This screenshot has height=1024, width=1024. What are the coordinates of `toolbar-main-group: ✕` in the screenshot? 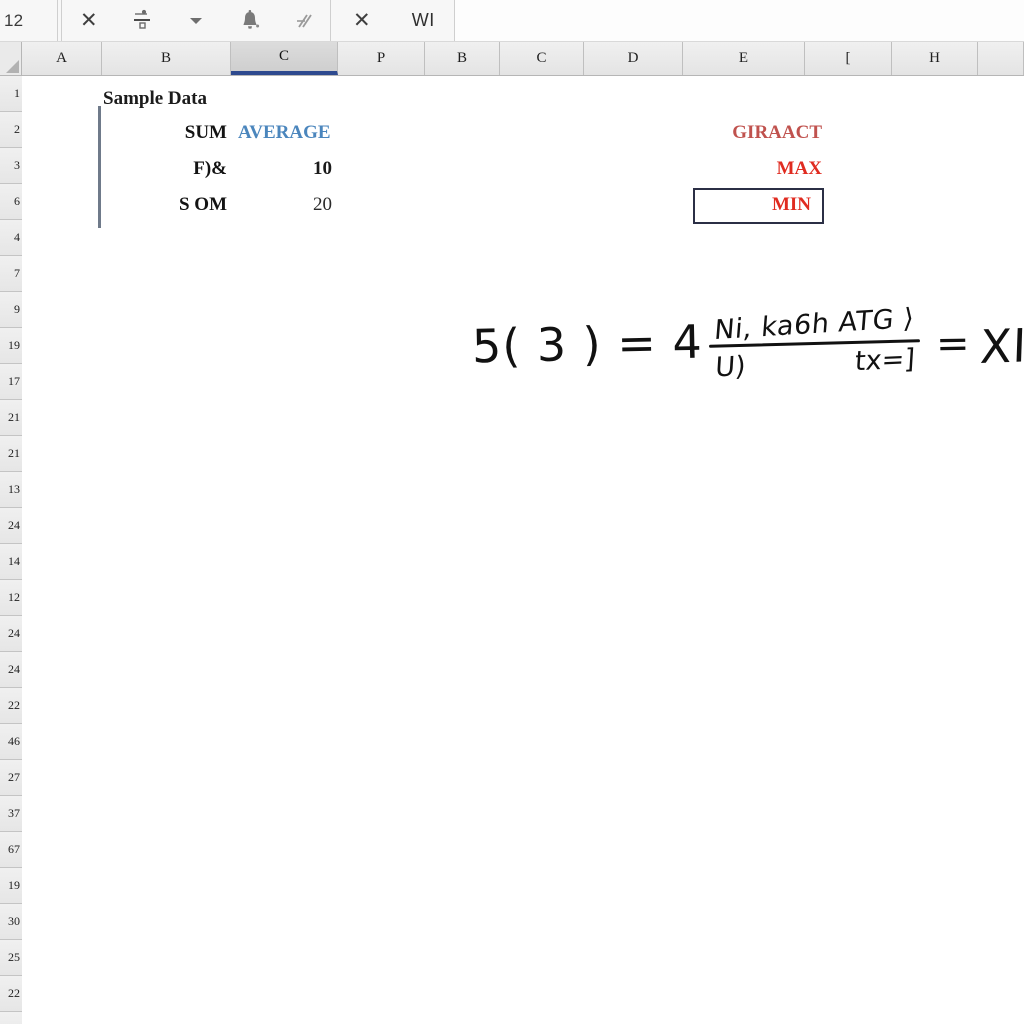 It's located at (196, 20).